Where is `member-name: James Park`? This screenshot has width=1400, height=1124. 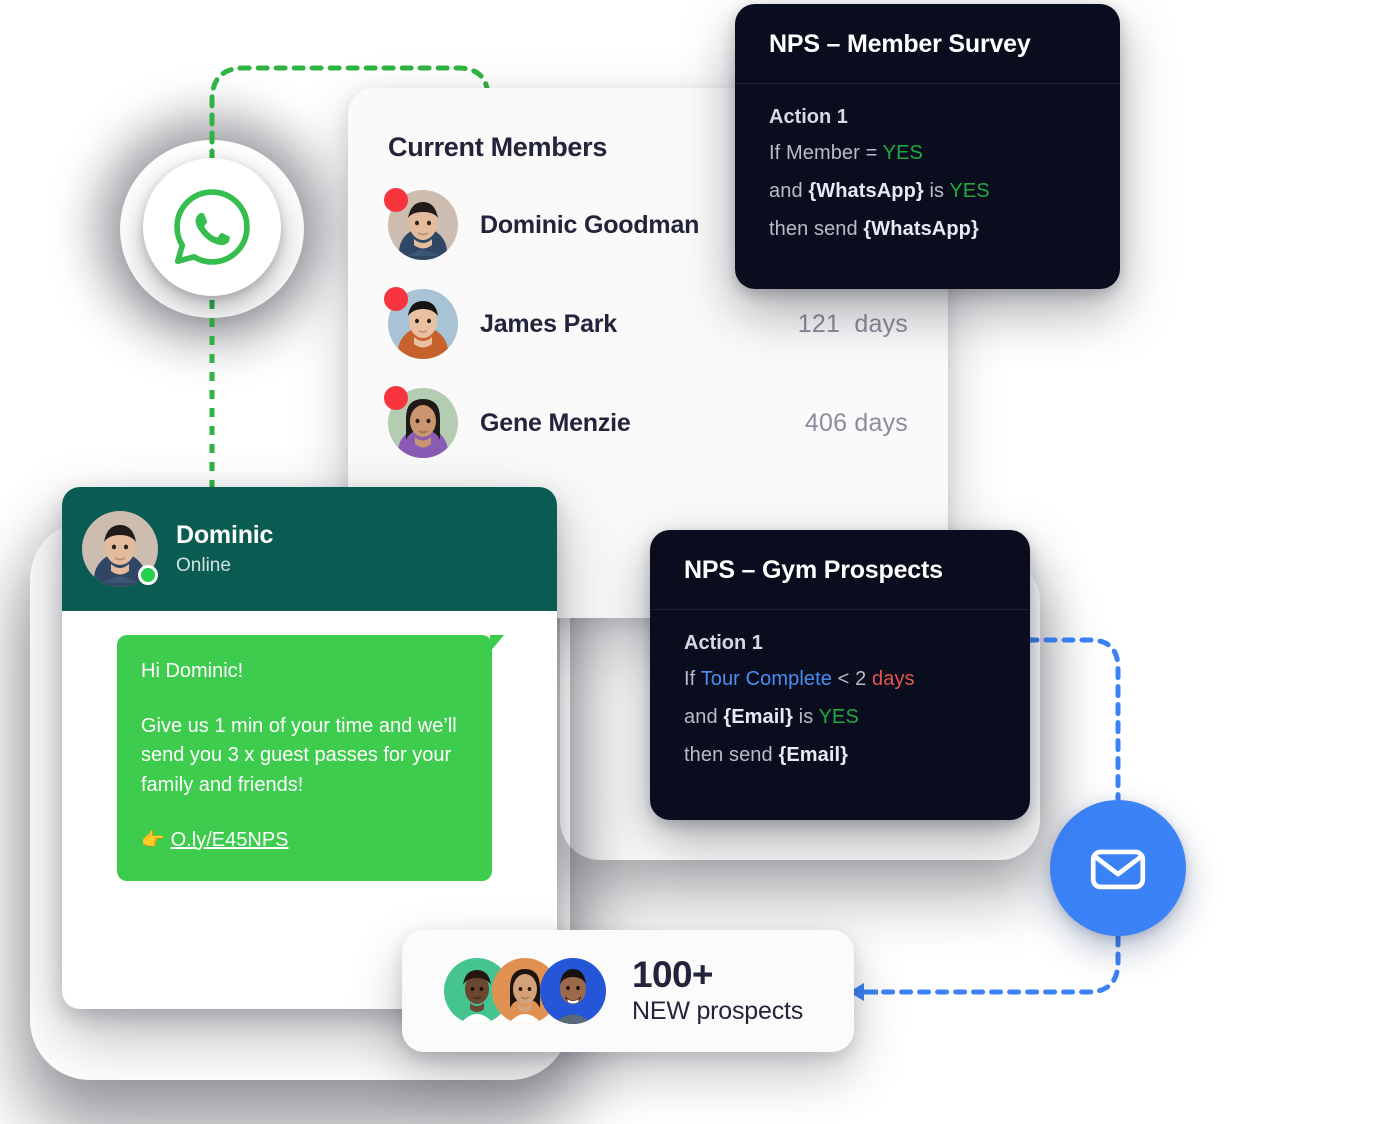 member-name: James Park is located at coordinates (549, 323).